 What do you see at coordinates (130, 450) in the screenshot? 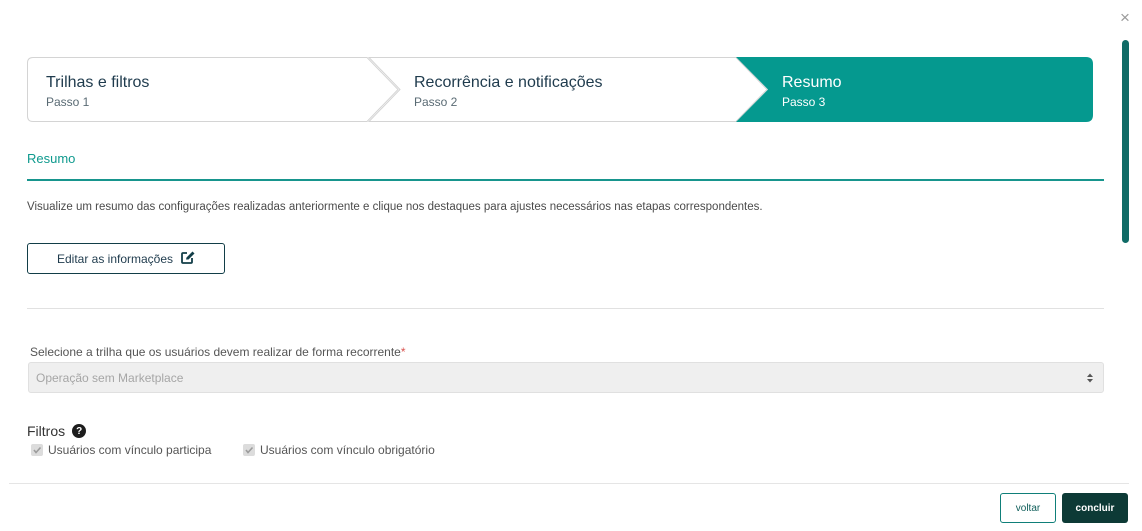
I see `filter-option-label: Usuários com vínculo participa` at bounding box center [130, 450].